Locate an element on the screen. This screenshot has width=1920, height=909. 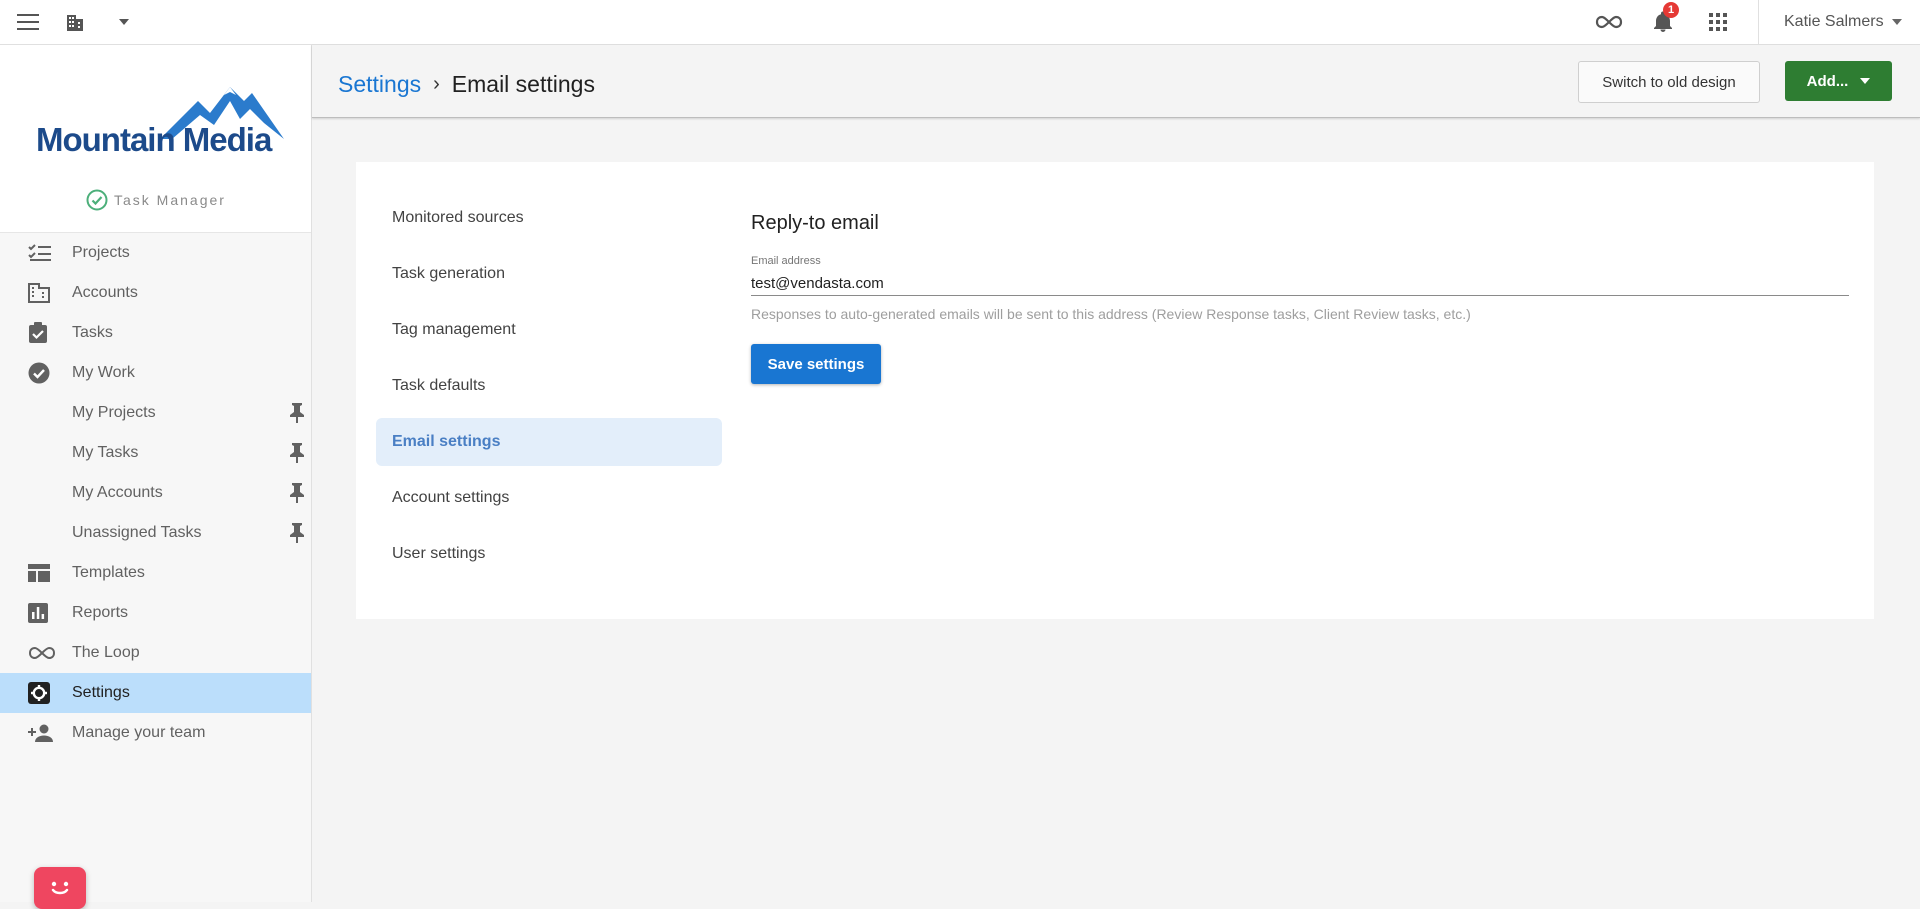
page-title: Email settings is located at coordinates (523, 84).